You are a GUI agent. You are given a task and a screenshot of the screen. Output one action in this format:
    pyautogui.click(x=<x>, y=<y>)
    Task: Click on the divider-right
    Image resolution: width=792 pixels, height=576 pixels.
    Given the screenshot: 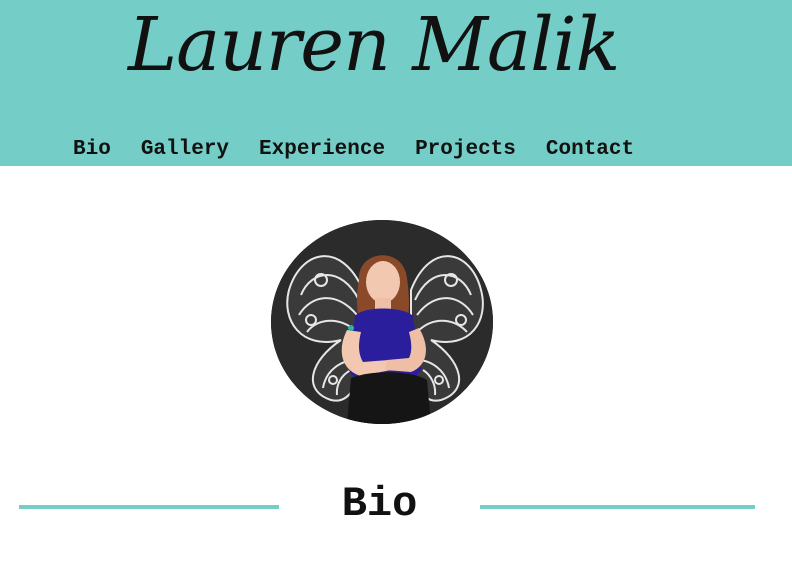 What is the action you would take?
    pyautogui.click(x=617, y=507)
    